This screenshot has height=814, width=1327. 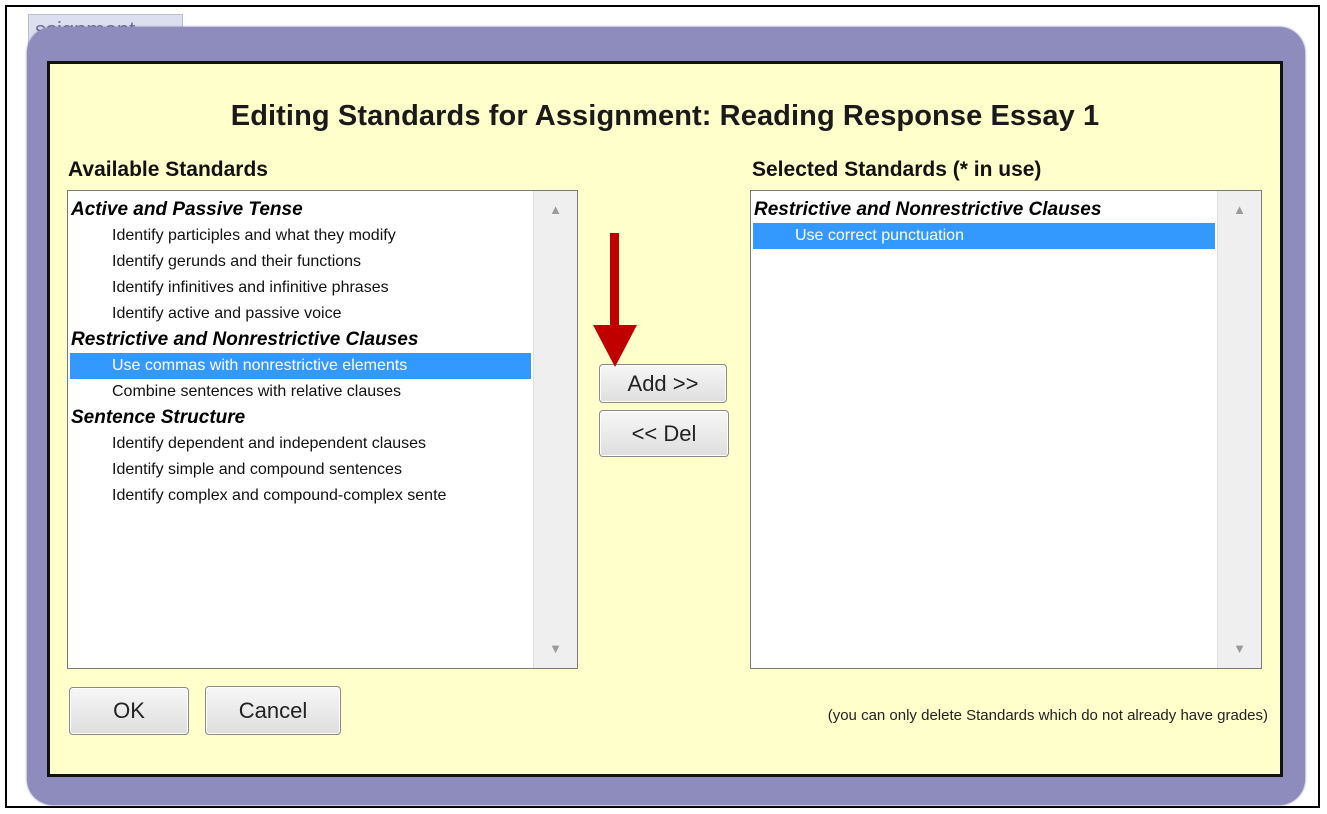 I want to click on available-standards-label: Available Standards, so click(x=168, y=169).